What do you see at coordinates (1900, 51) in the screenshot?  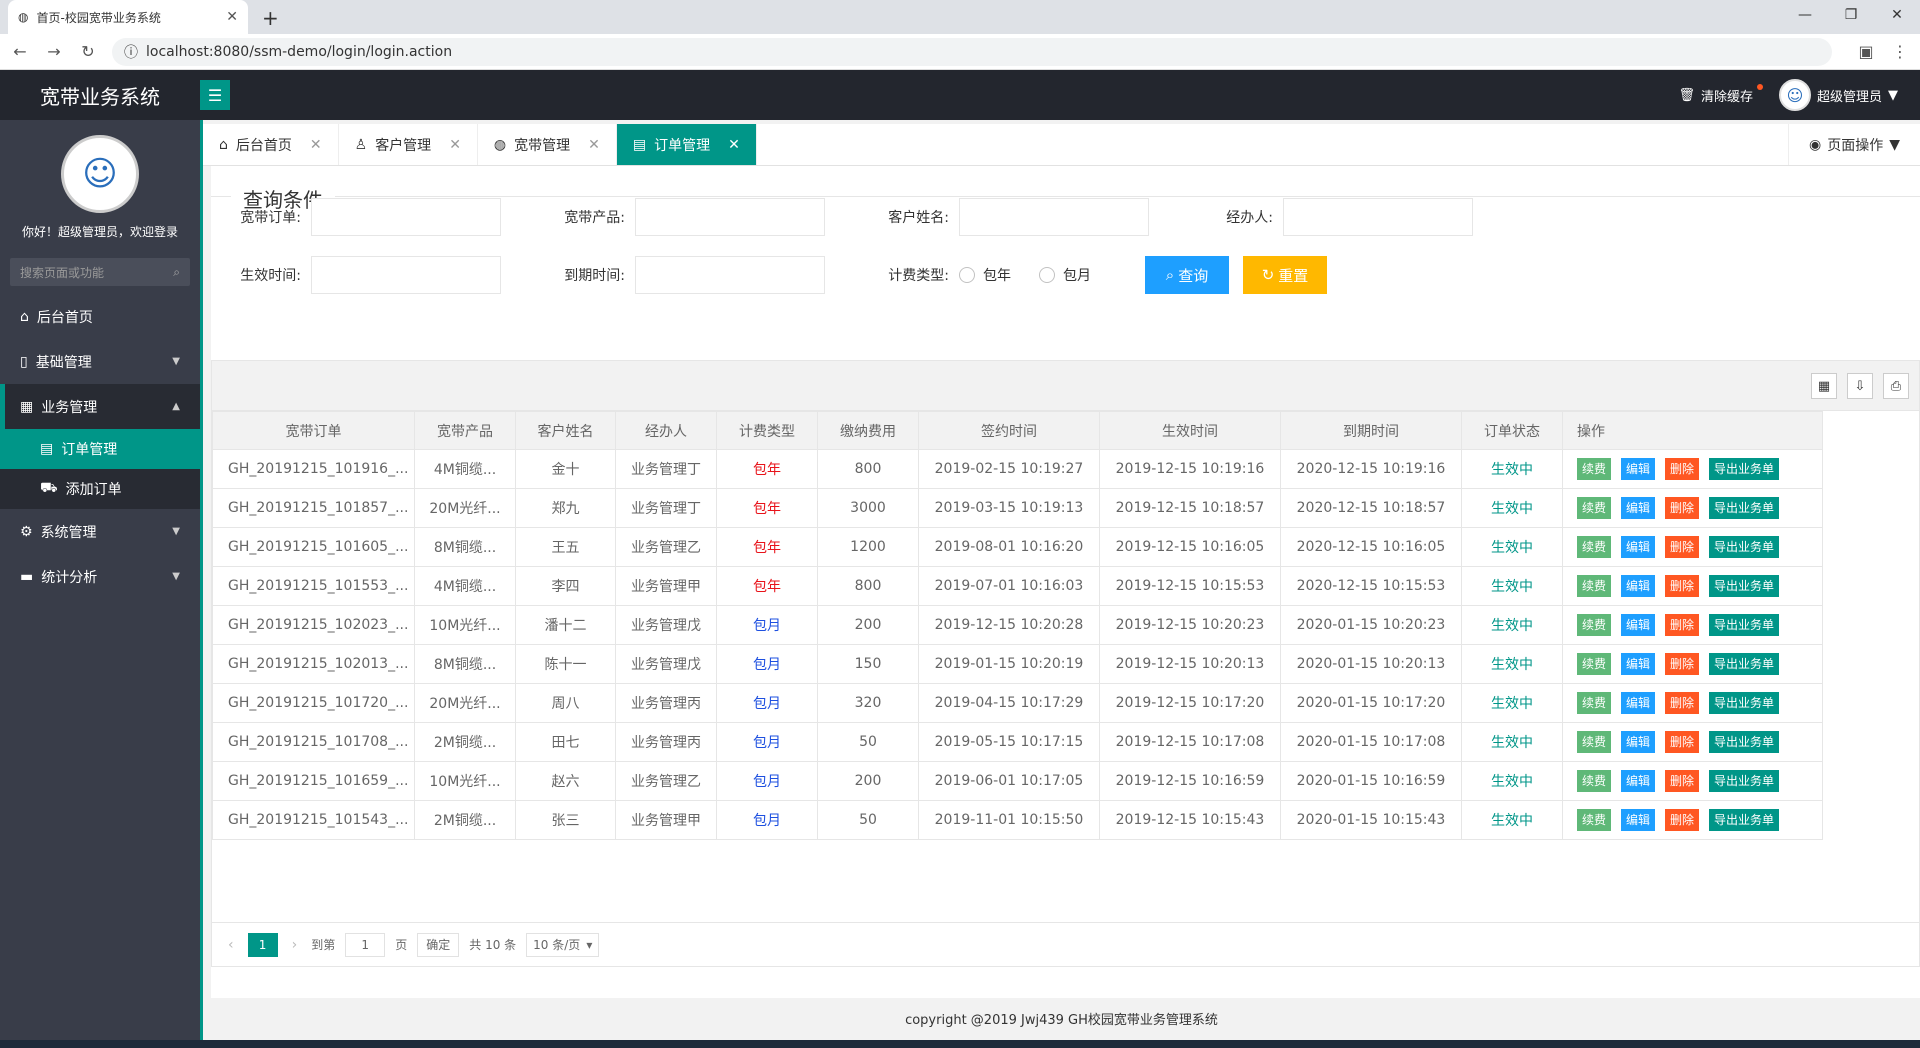 I see `more-icon: ⋮` at bounding box center [1900, 51].